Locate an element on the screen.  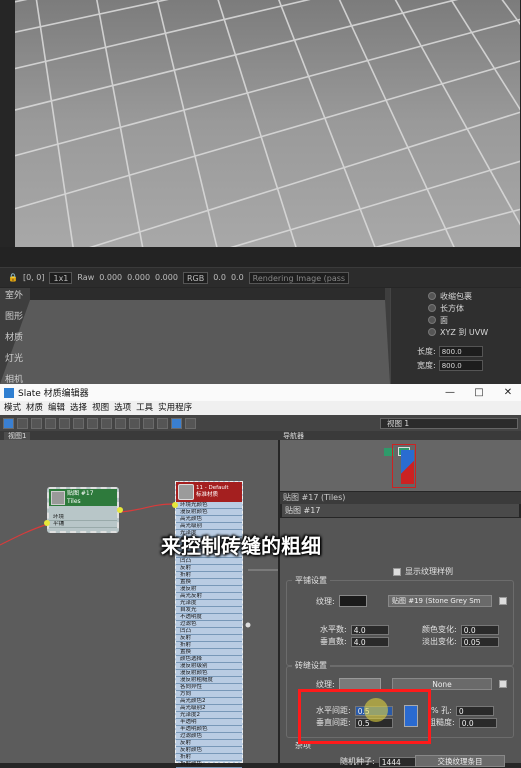
material-slot: 颜色选择 is located at coordinates (209, 659).